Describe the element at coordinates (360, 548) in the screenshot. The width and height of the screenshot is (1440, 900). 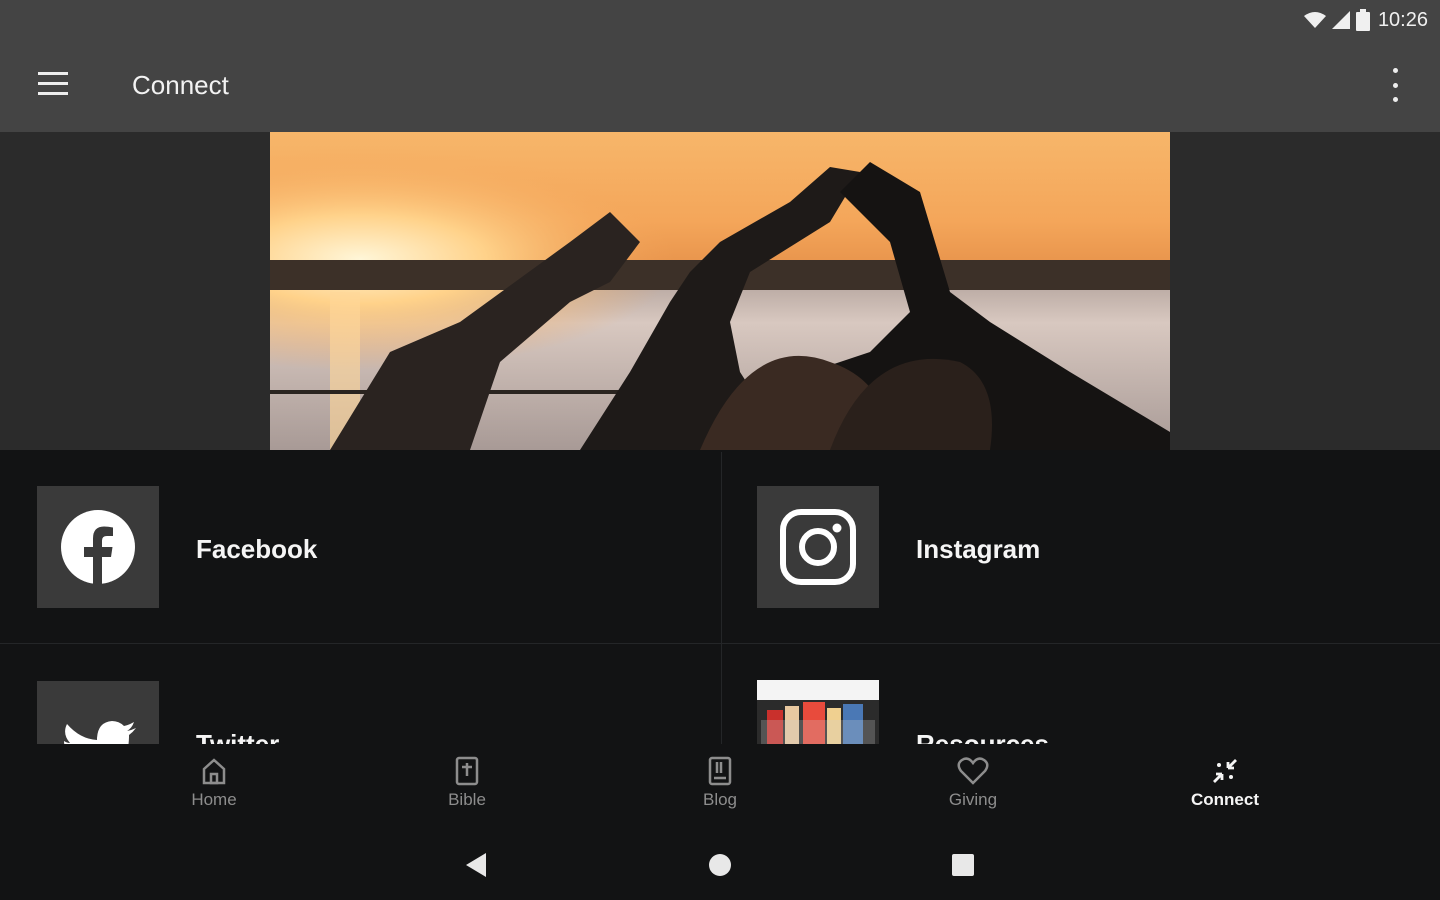
I see `tile-facebook: Facebook` at that location.